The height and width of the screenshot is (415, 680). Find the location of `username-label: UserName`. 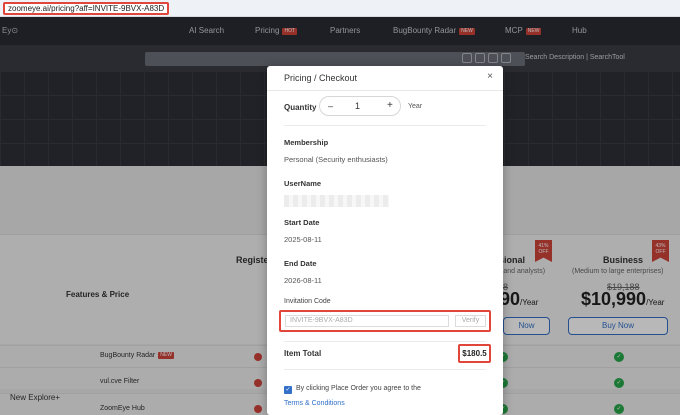

username-label: UserName is located at coordinates (303, 183).